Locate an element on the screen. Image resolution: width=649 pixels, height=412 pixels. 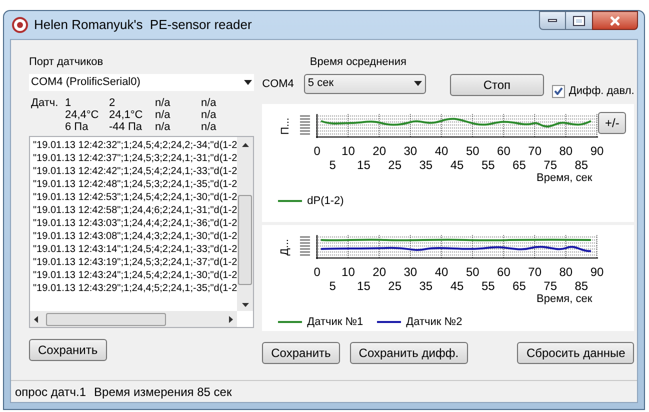
scroll-left-icon is located at coordinates (36, 319).